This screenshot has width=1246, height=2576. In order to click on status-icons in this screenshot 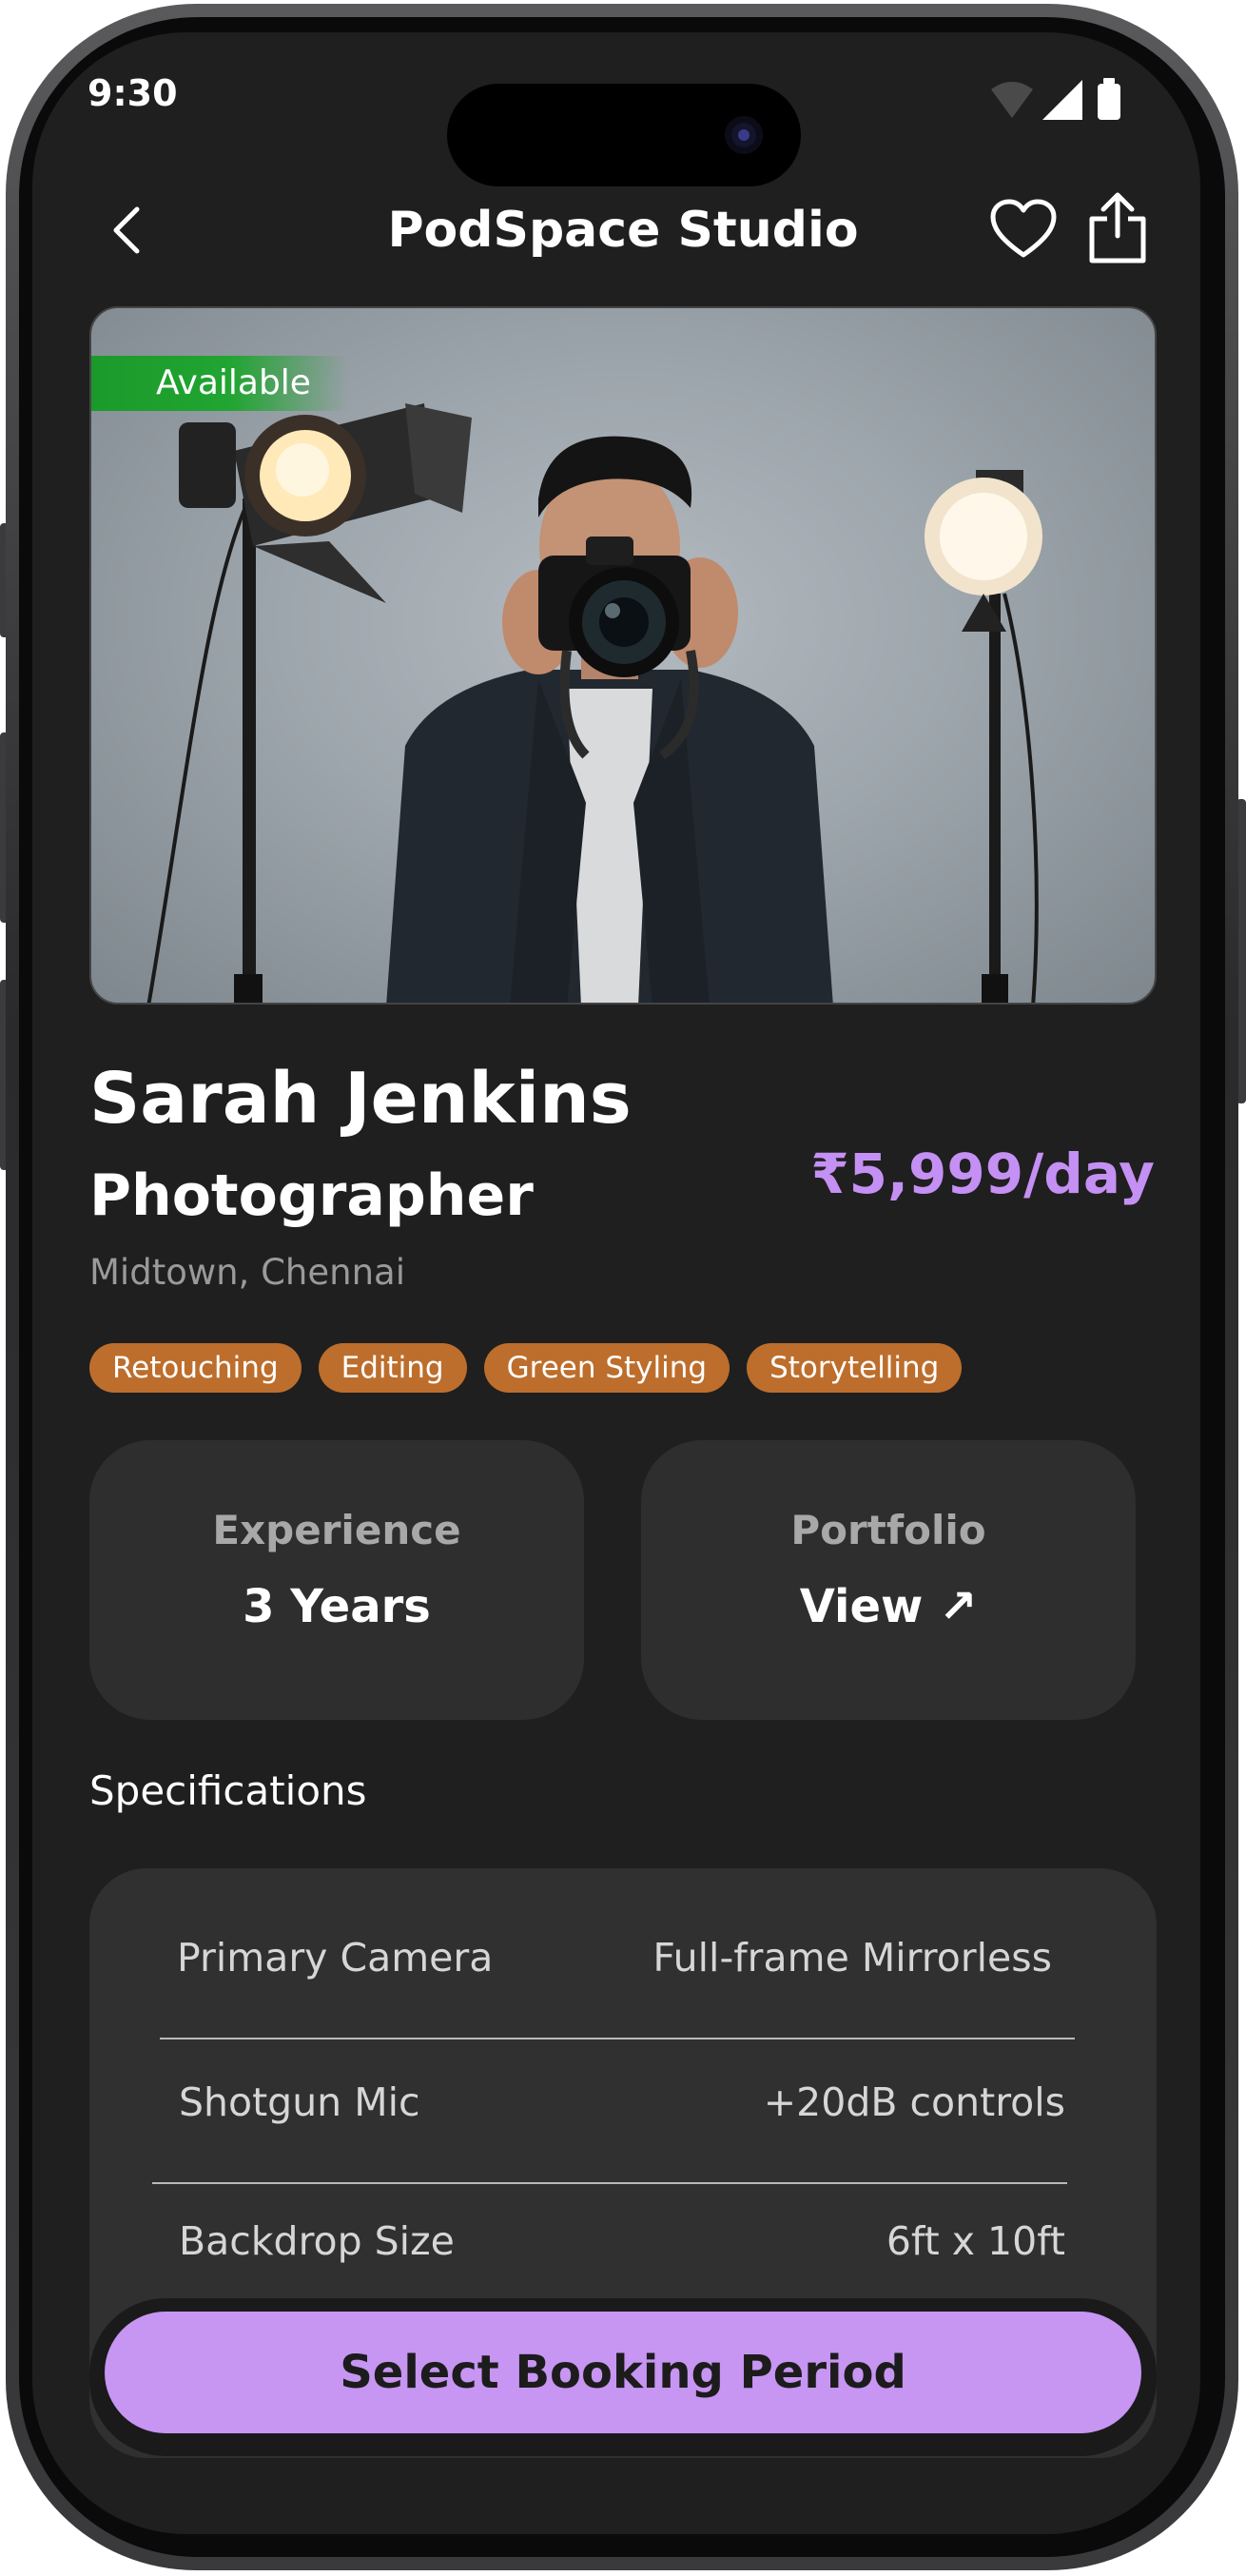, I will do `click(1063, 100)`.